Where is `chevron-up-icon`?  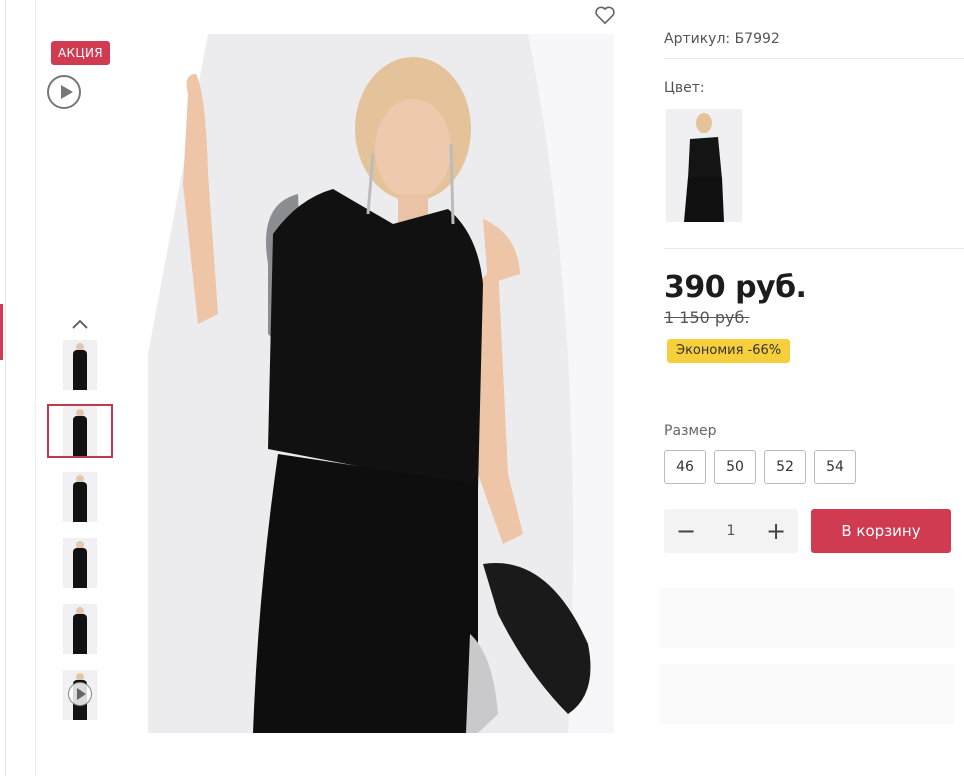
chevron-up-icon is located at coordinates (80, 323).